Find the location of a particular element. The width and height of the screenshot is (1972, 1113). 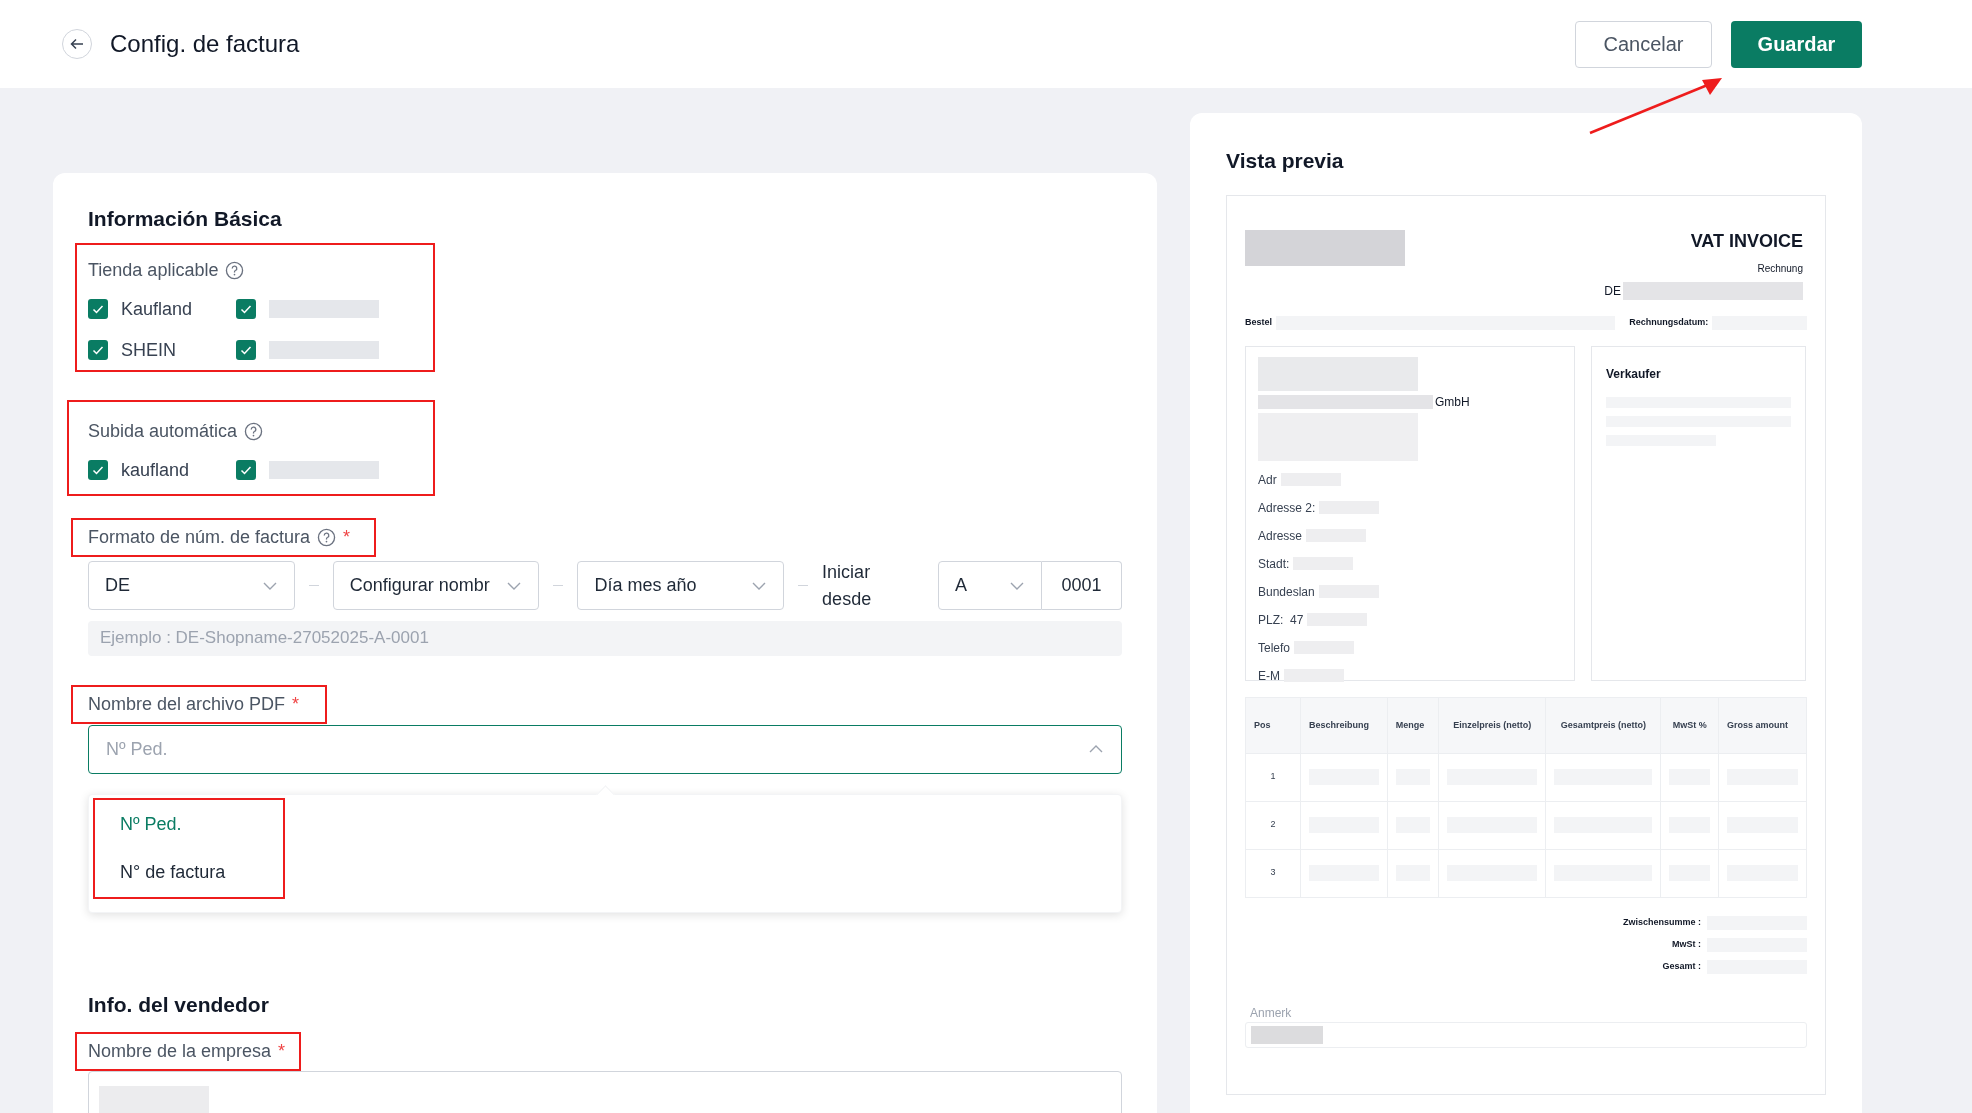

redacted-block is located at coordinates (1287, 1034).